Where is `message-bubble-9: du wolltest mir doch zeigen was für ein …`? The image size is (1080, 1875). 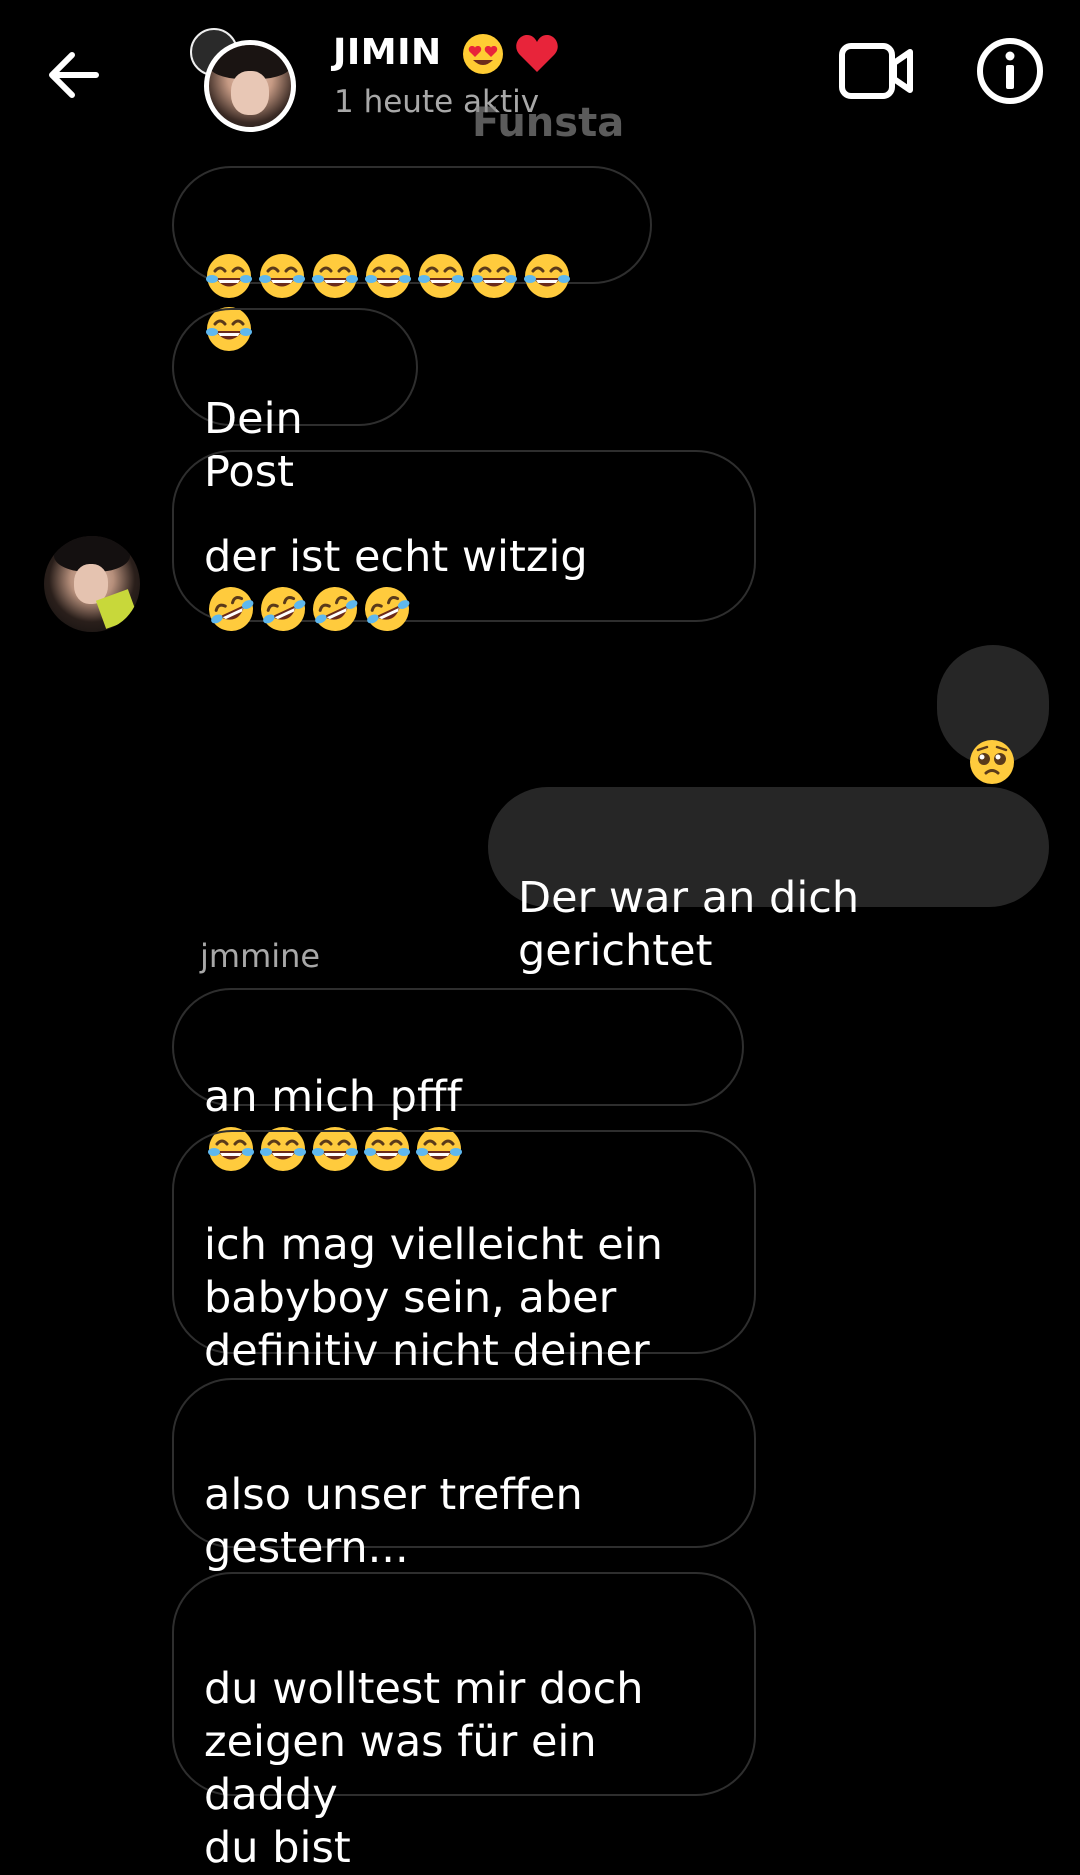 message-bubble-9: du wolltest mir doch zeigen was für ein … is located at coordinates (464, 1722).